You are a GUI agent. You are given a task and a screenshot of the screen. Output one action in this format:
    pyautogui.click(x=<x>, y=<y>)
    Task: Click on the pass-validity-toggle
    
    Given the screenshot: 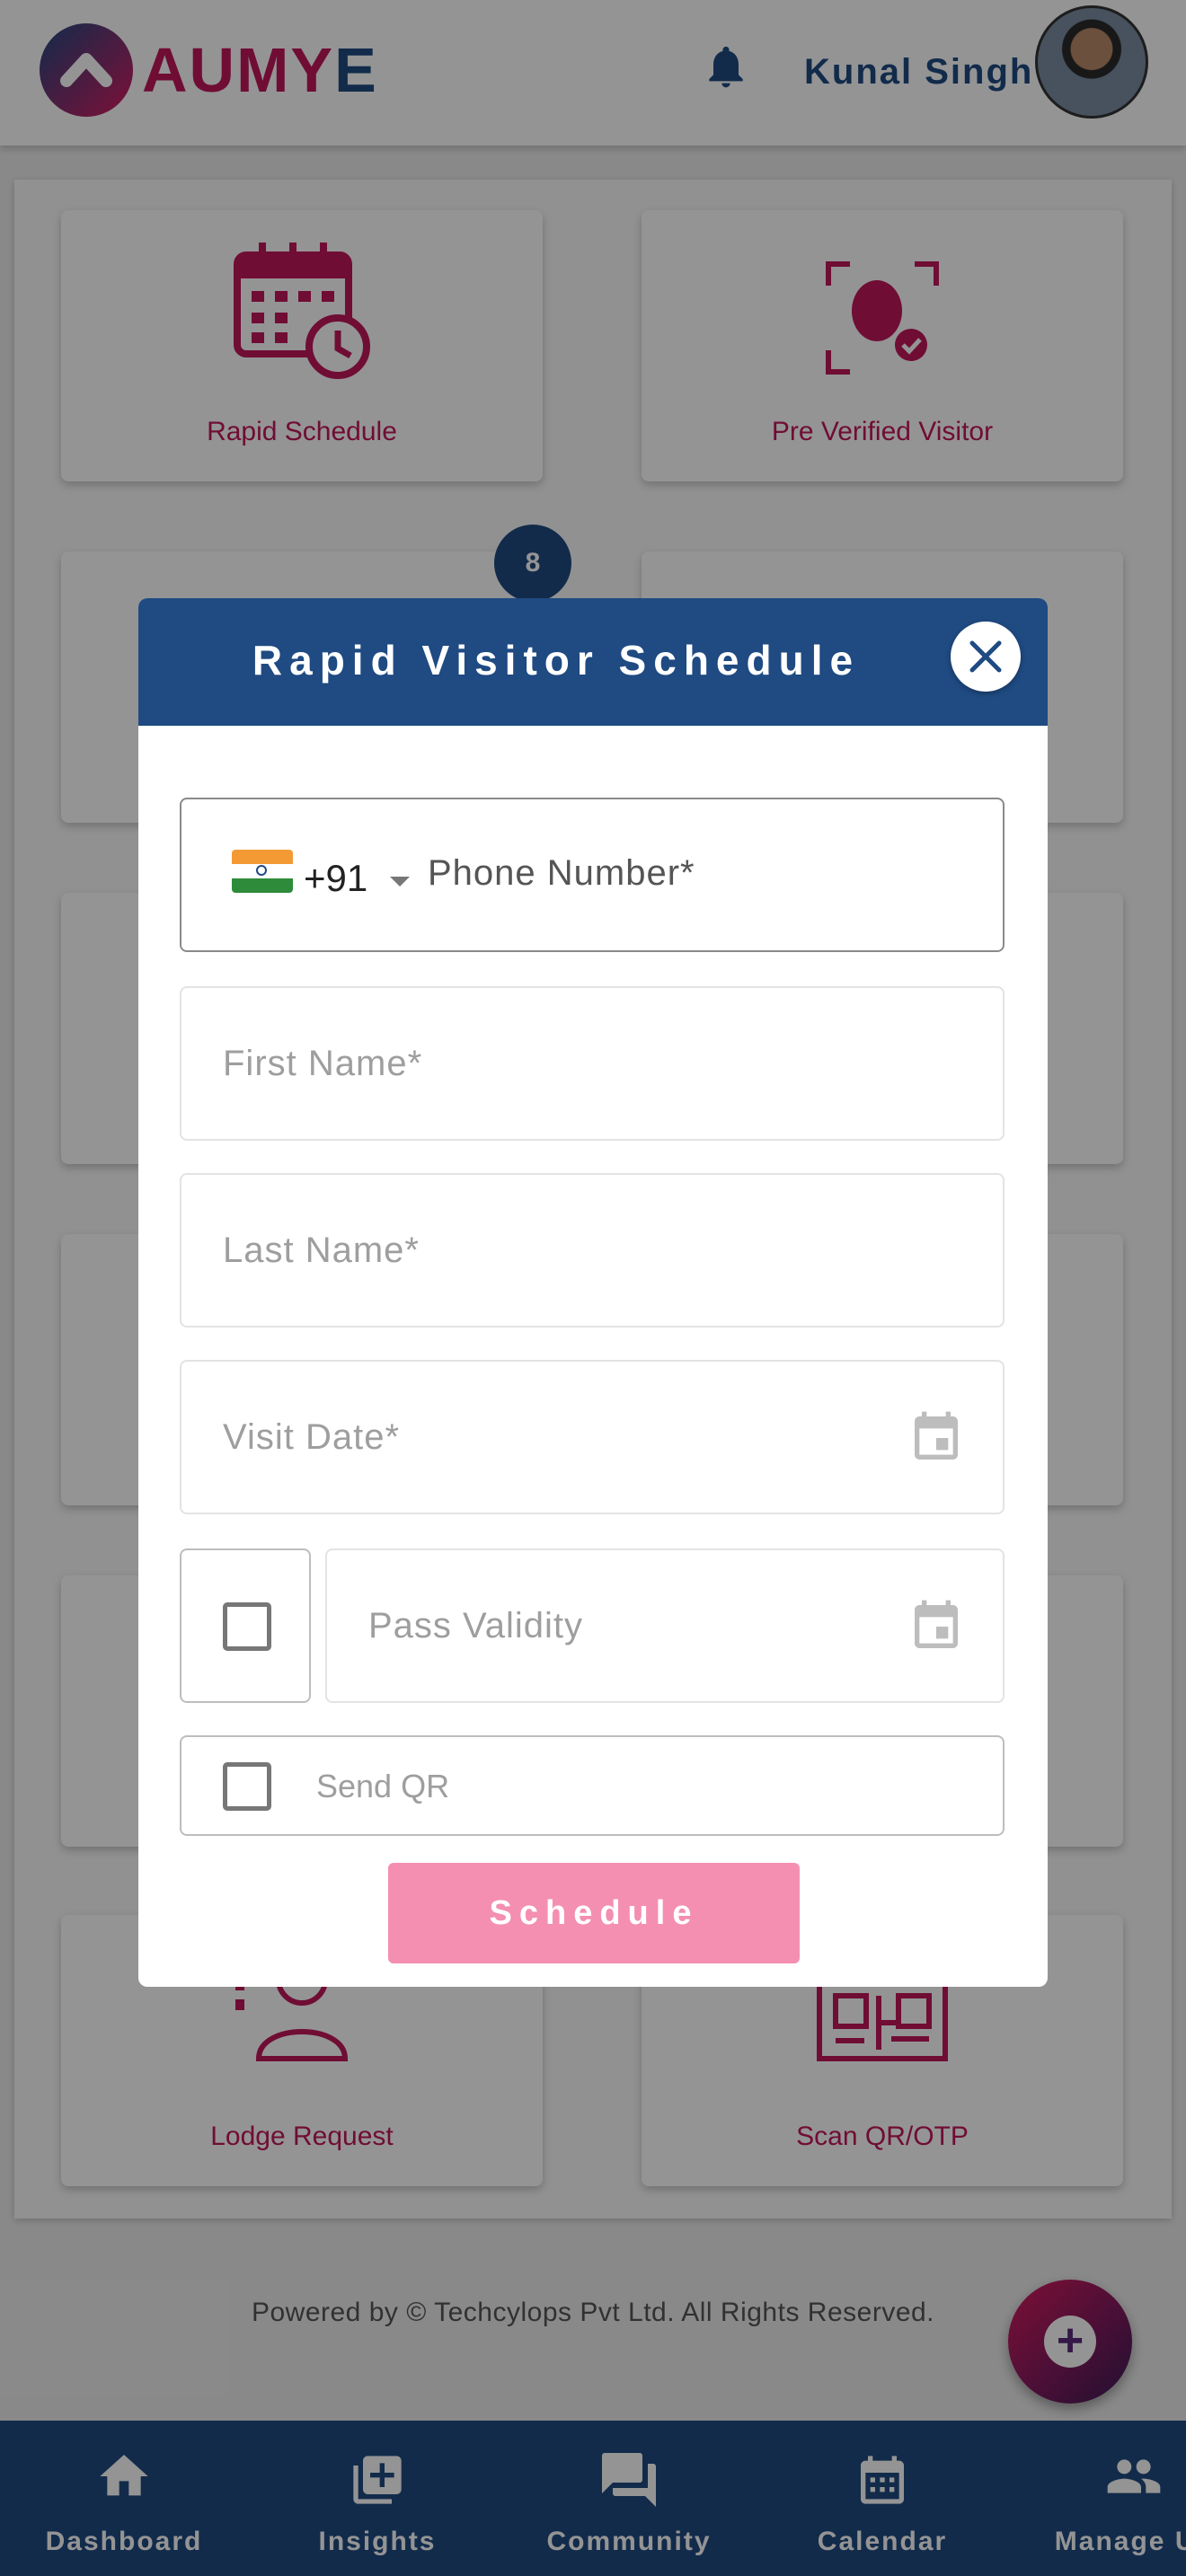 What is the action you would take?
    pyautogui.click(x=245, y=1625)
    